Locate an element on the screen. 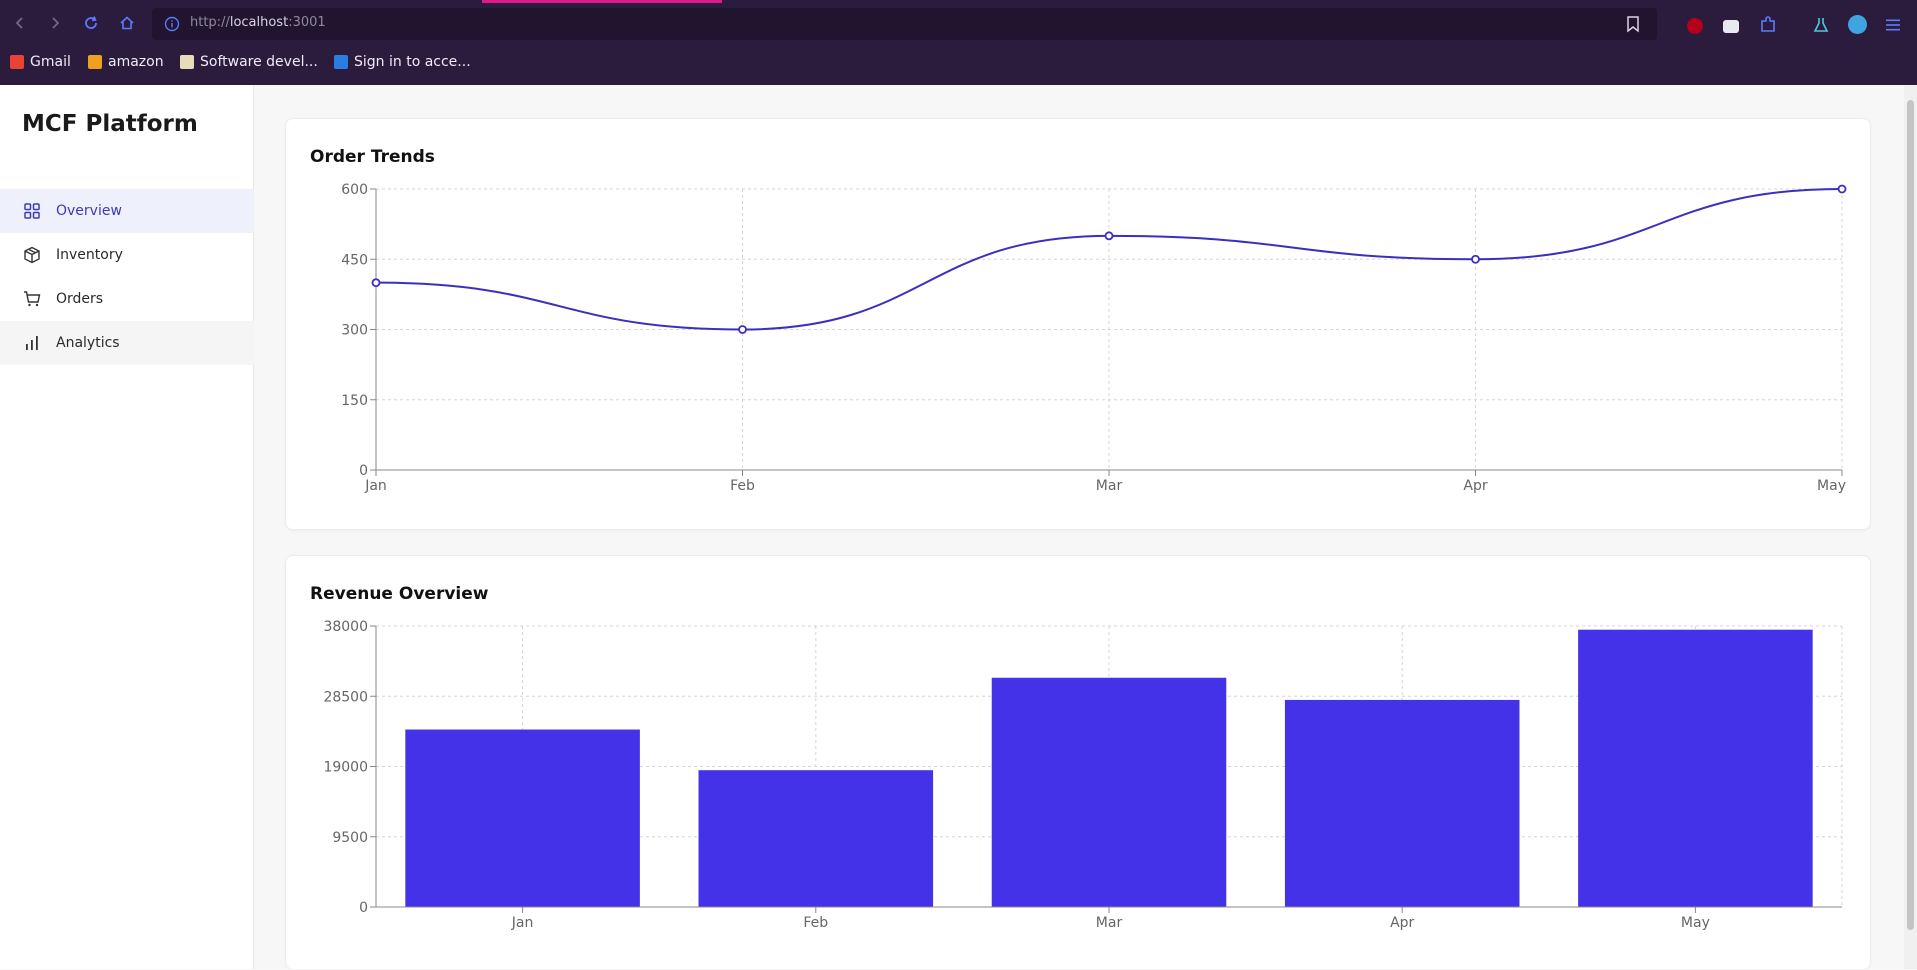 The image size is (1917, 970). page-load-progress is located at coordinates (602, 1).